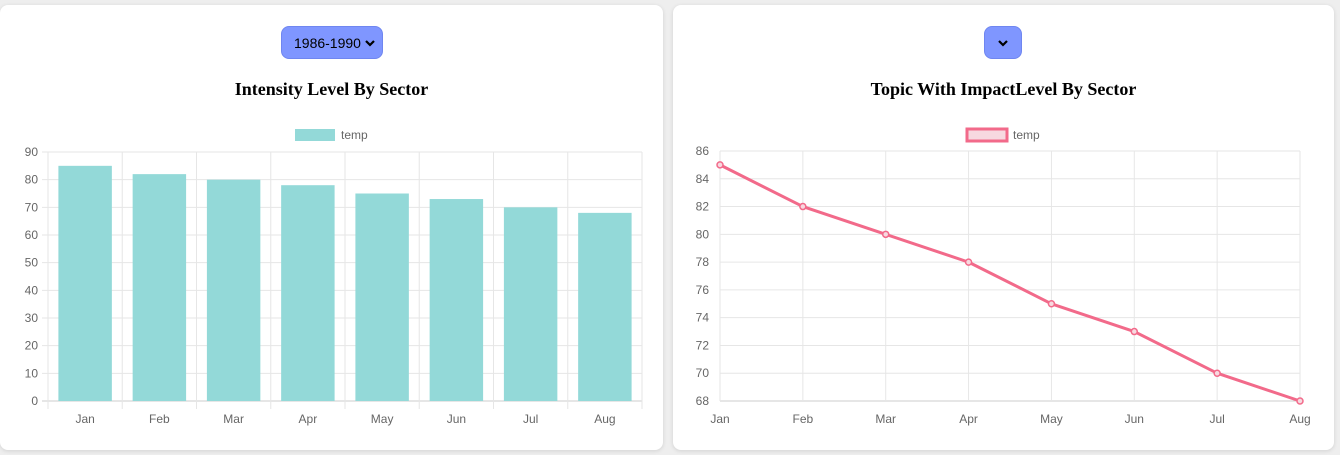 This screenshot has width=1340, height=455. I want to click on y-tick-label: 82, so click(703, 207).